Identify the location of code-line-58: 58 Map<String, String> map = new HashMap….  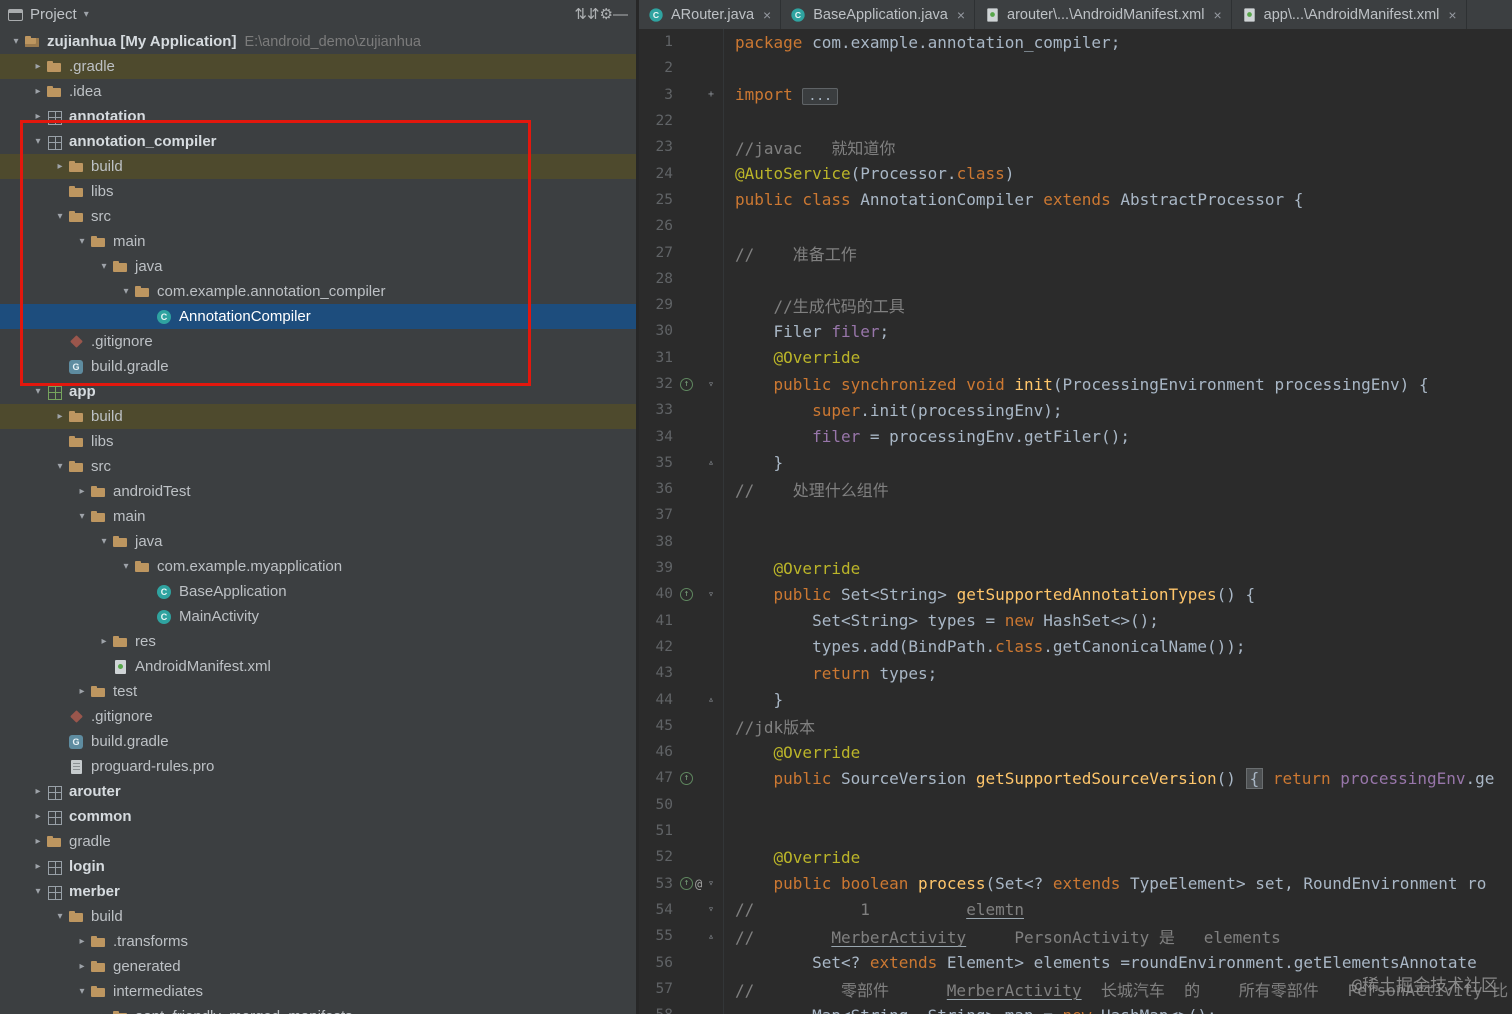
(1075, 1008).